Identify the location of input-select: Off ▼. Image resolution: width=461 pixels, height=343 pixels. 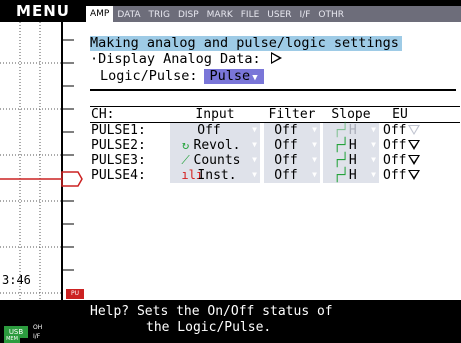
(215, 130).